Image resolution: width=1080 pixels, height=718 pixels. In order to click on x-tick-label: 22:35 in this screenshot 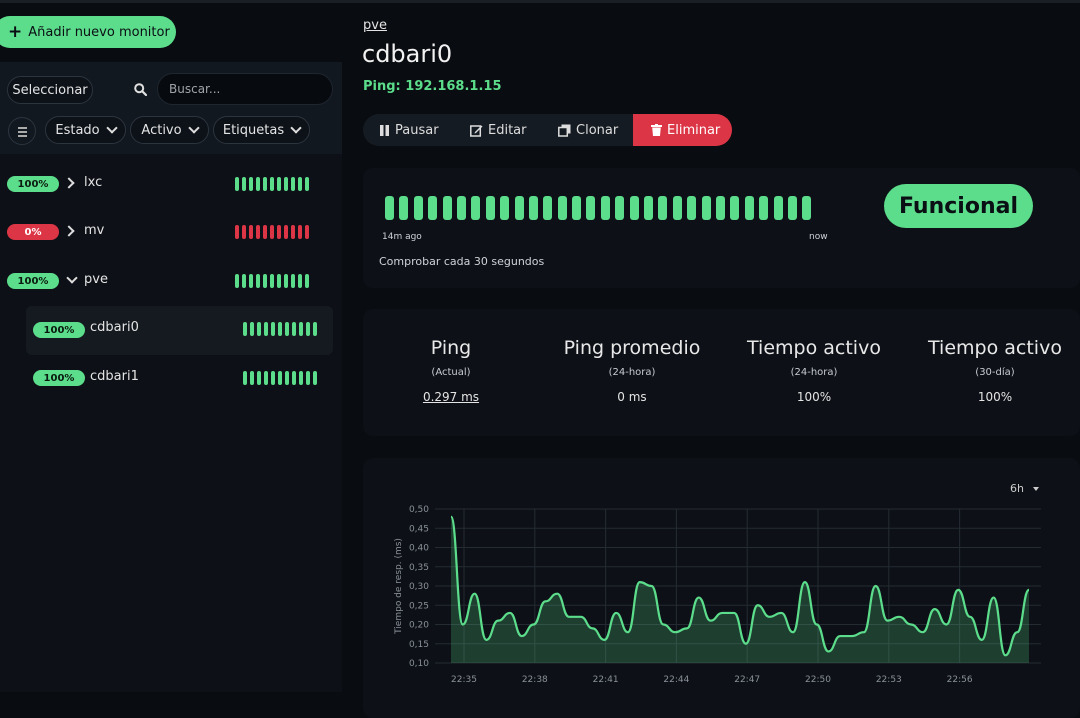, I will do `click(464, 680)`.